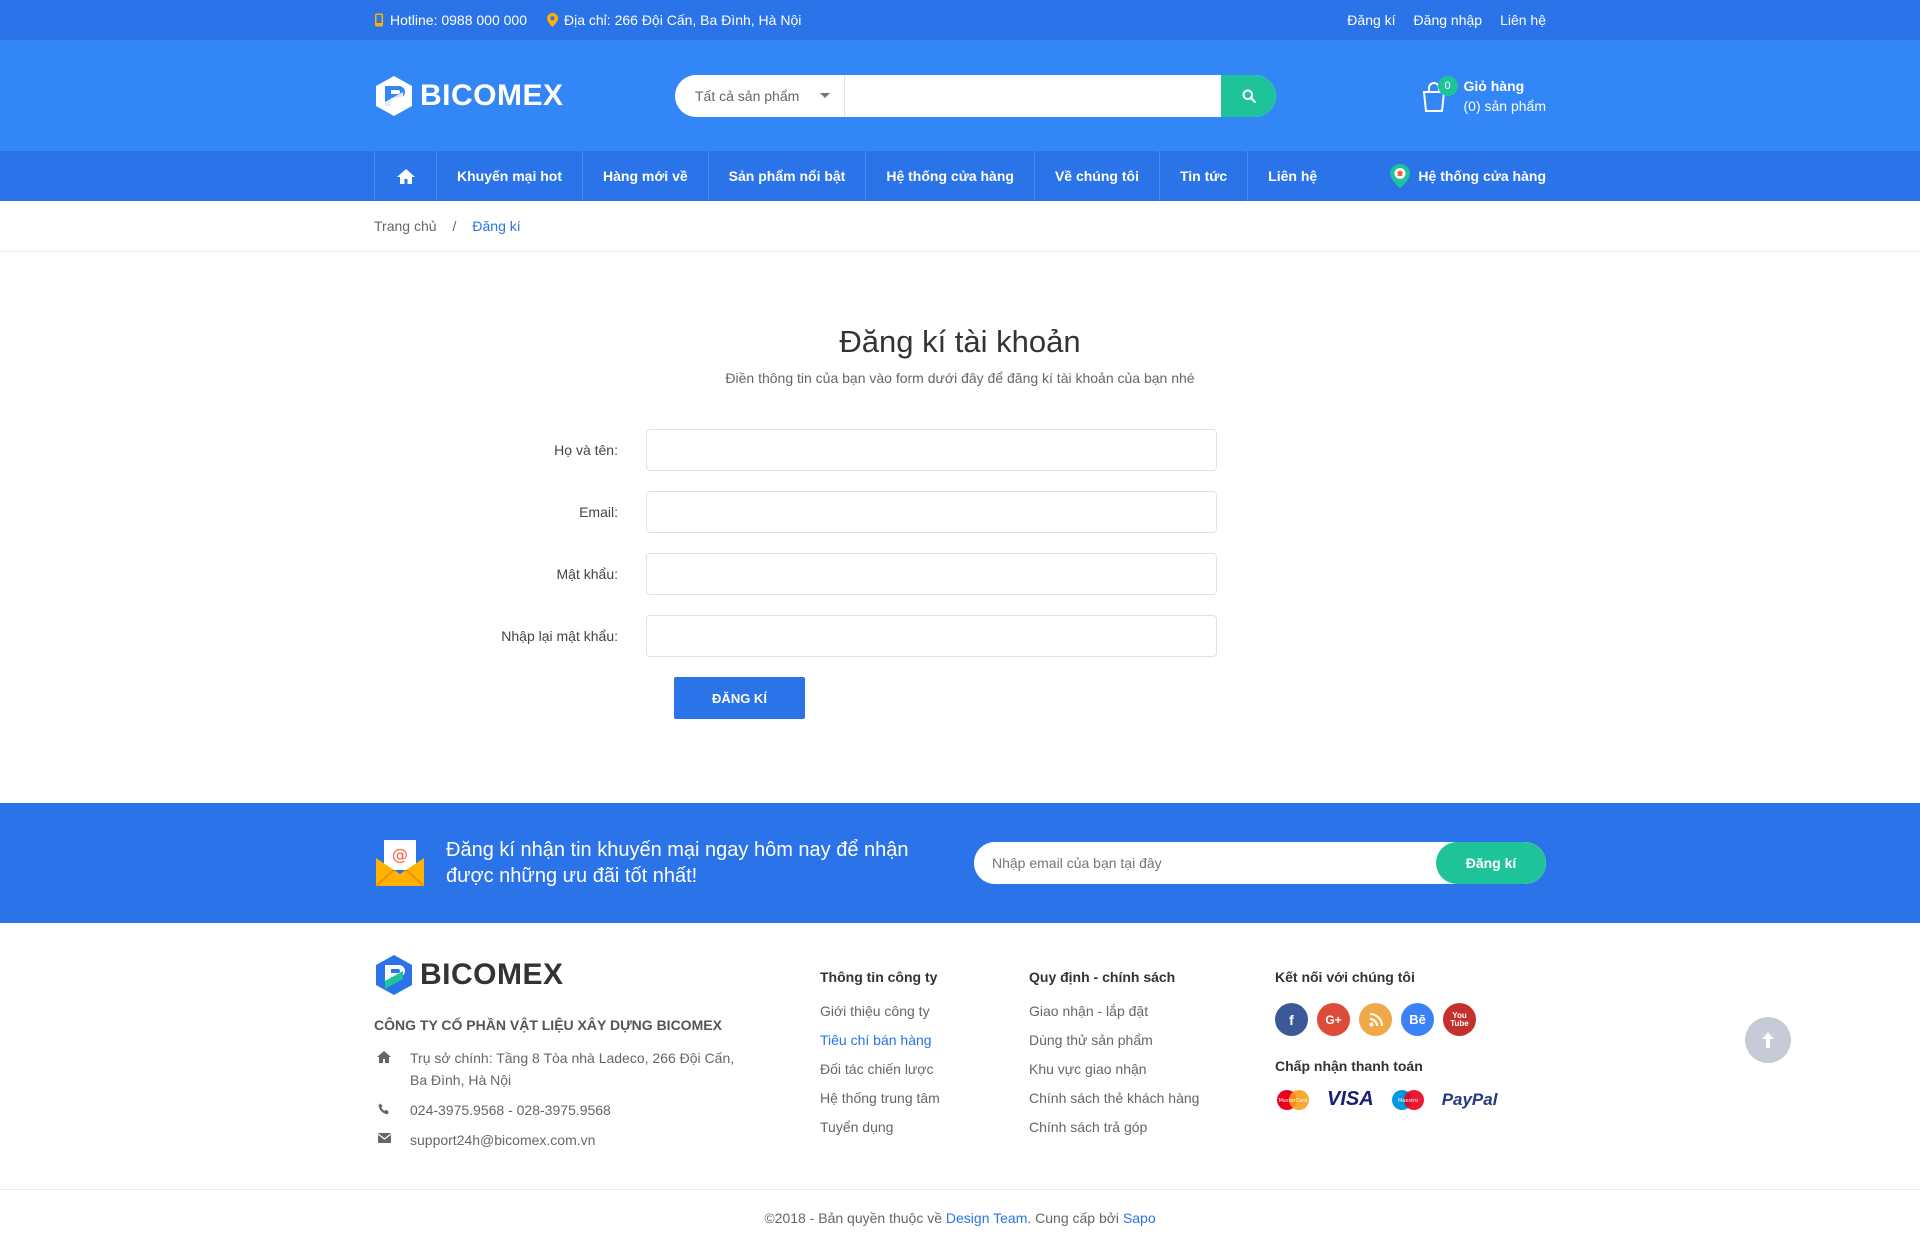 This screenshot has width=1920, height=1243. I want to click on paypal-logo: PayPal, so click(1469, 1099).